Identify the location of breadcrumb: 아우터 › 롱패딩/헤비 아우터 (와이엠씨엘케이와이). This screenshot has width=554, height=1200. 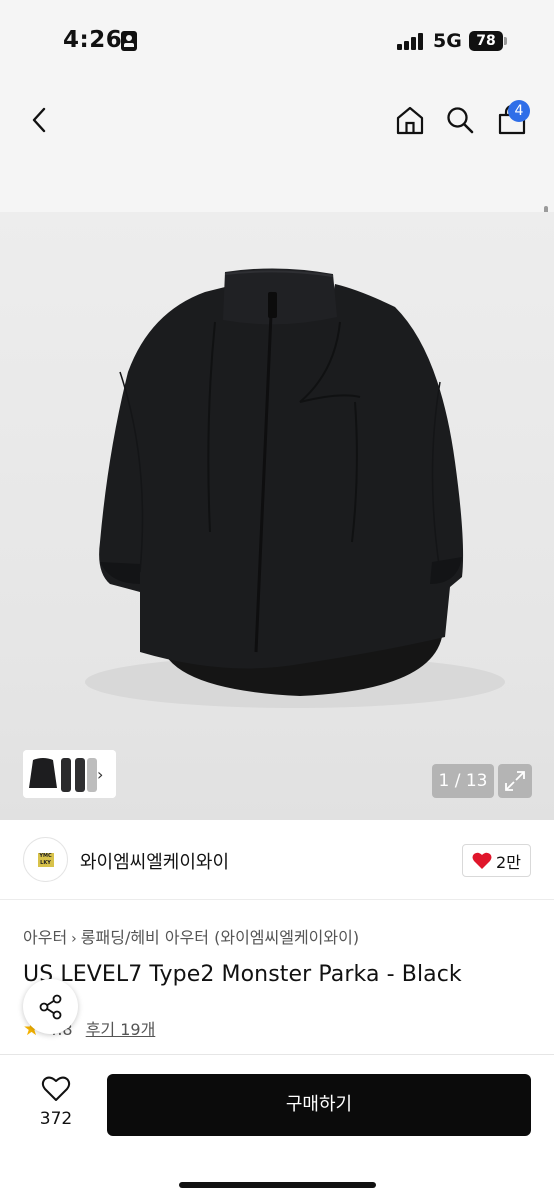
(191, 936).